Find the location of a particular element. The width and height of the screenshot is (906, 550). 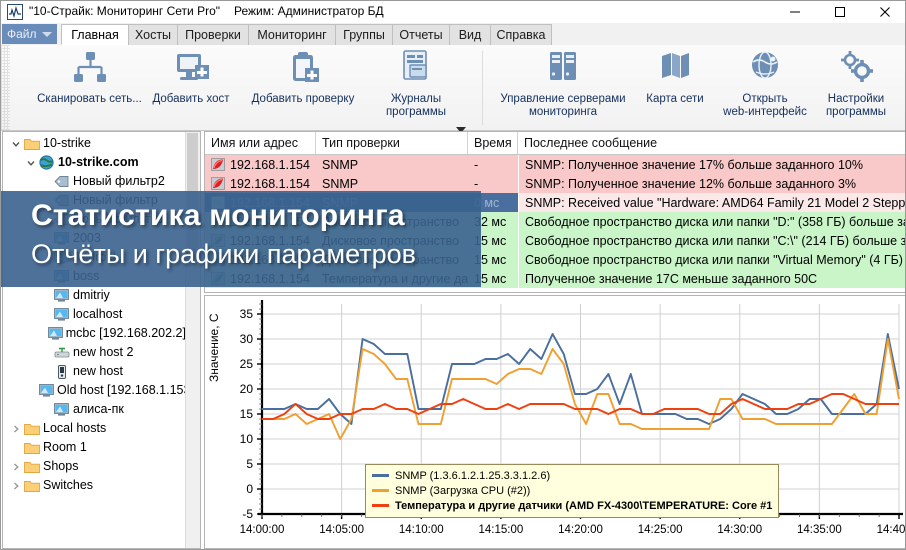

tree-node: Local hosts is located at coordinates (94, 428).